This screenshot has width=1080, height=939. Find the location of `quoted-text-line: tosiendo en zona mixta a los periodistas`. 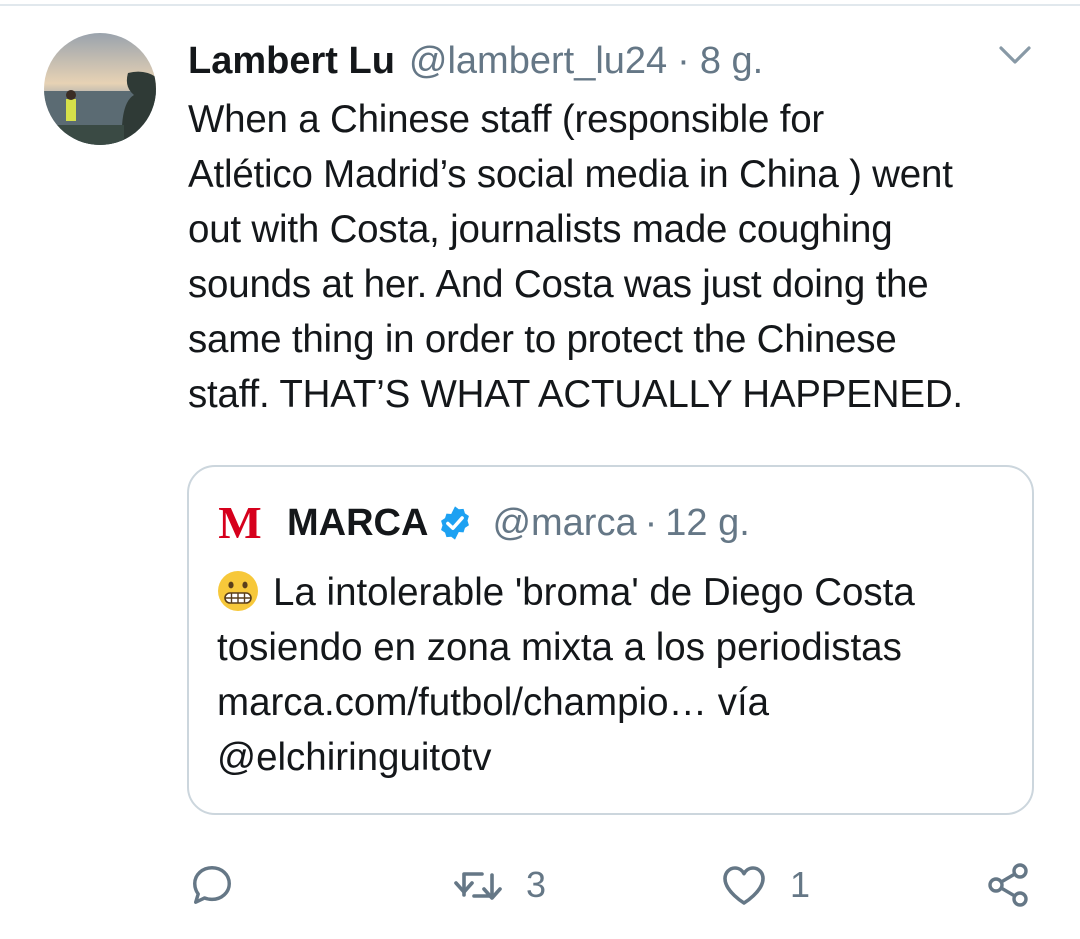

quoted-text-line: tosiendo en zona mixta a los periodistas is located at coordinates (559, 647).